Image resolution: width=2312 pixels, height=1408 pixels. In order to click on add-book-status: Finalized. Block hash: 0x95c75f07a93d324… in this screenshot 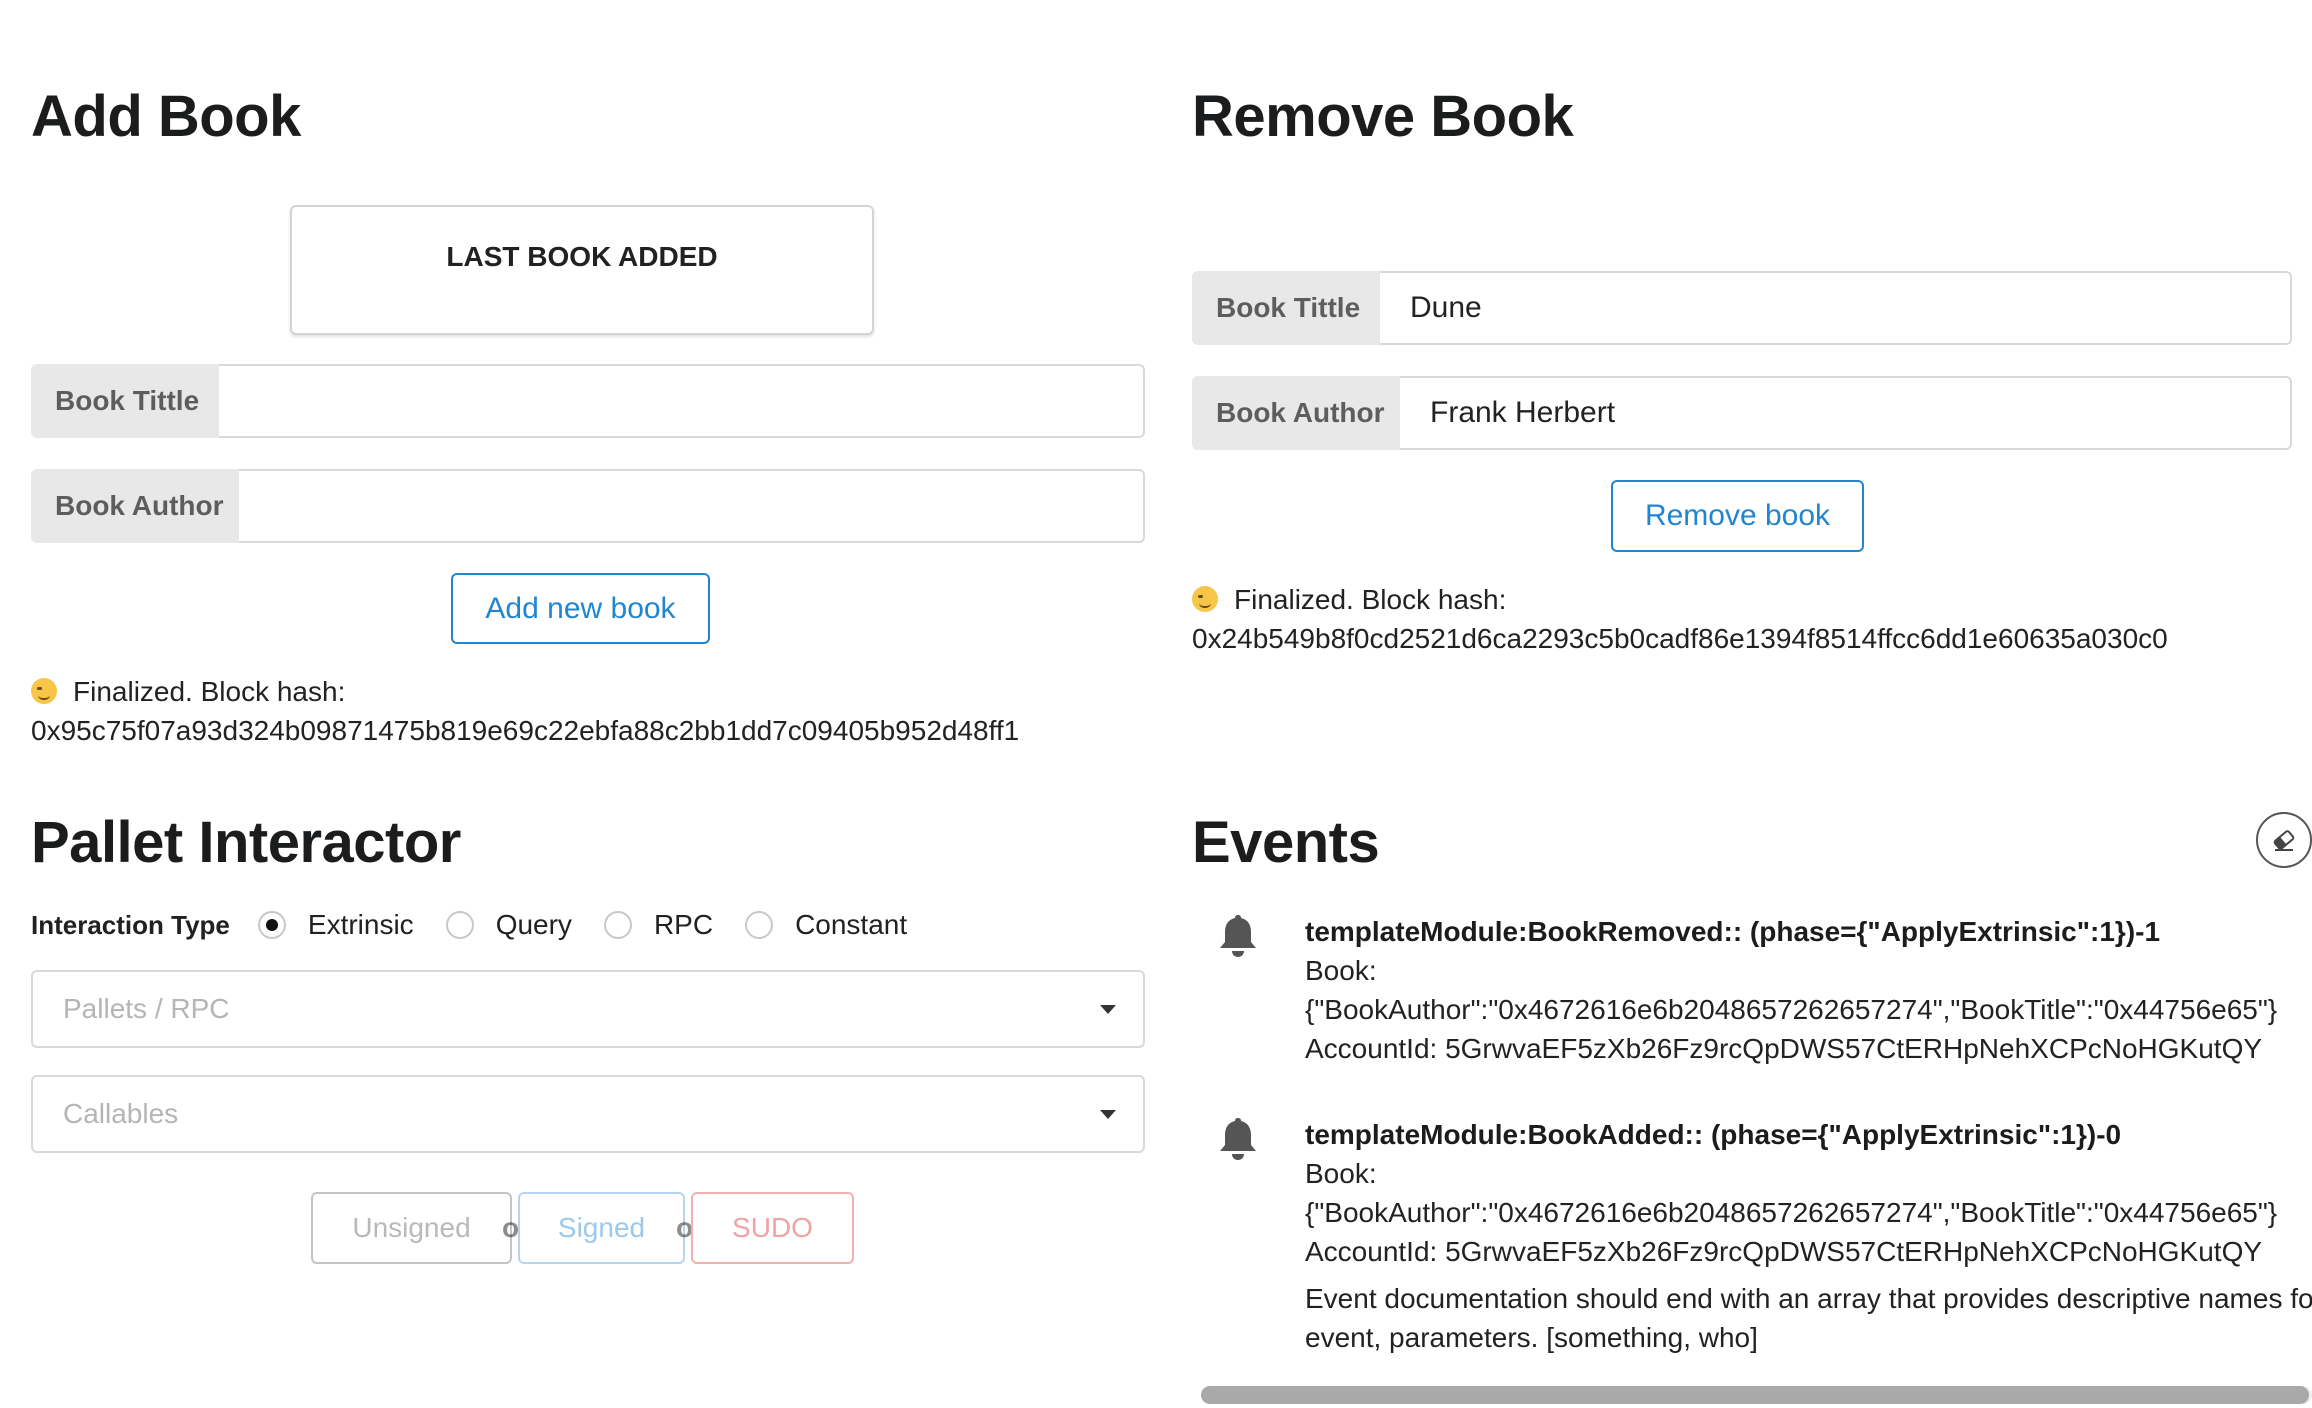, I will do `click(525, 711)`.